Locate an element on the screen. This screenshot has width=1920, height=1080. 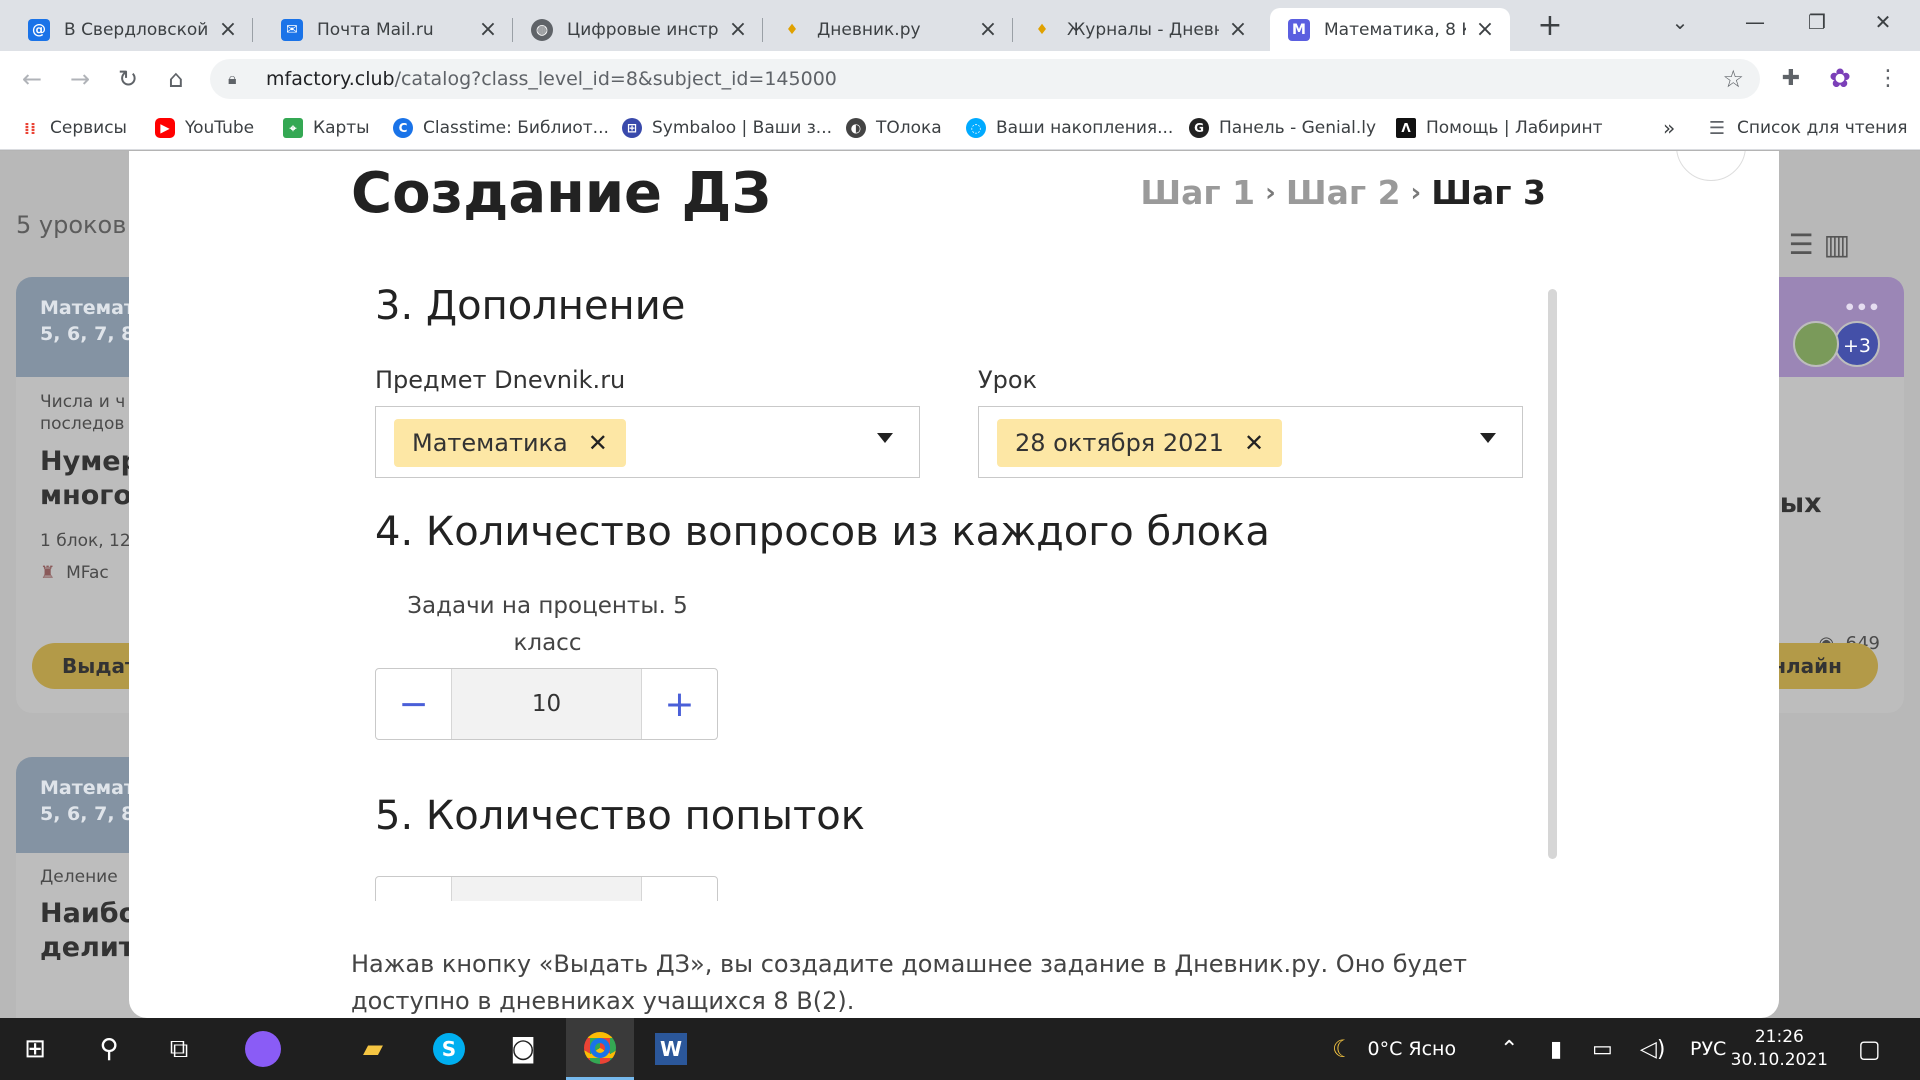
moon-icon: ☾ is located at coordinates (1343, 1049).